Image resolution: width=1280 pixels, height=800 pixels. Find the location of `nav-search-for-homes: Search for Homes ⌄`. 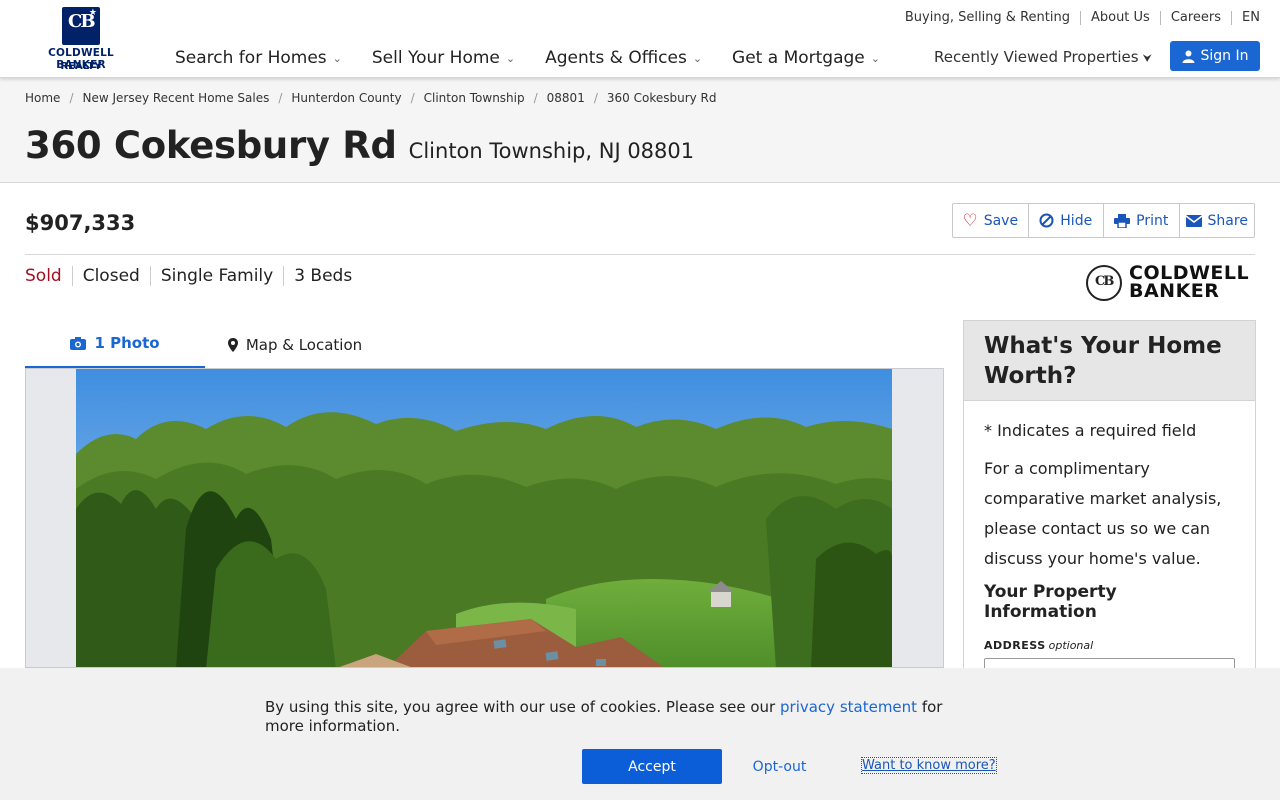

nav-search-for-homes: Search for Homes ⌄ is located at coordinates (258, 58).